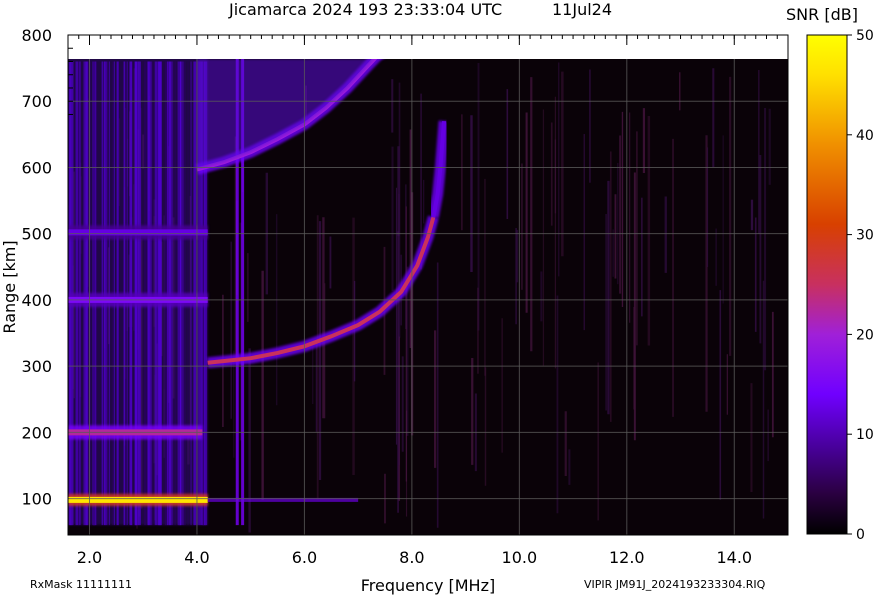 Image resolution: width=874 pixels, height=595 pixels. I want to click on rx-mask-label: RxMask 11111111, so click(81, 584).